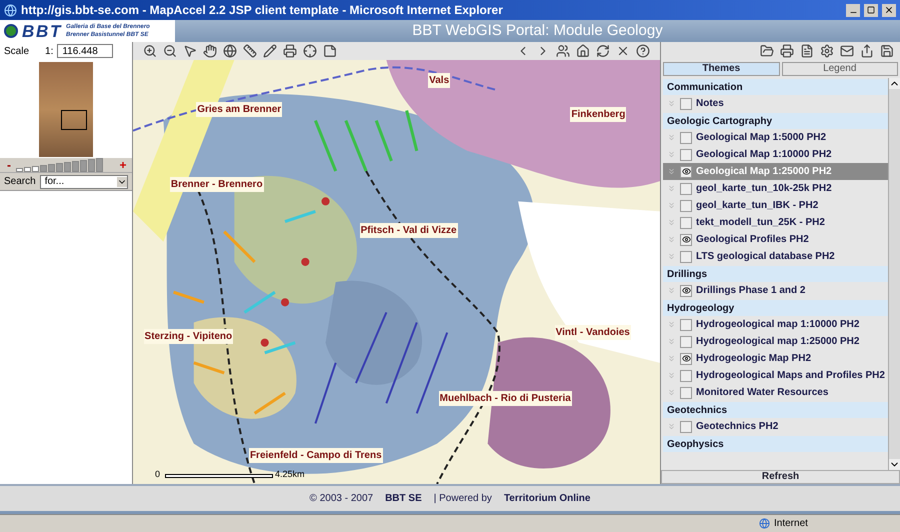  What do you see at coordinates (505, 398) in the screenshot?
I see `place-label: Muehlbach - Rio di Pusteria` at bounding box center [505, 398].